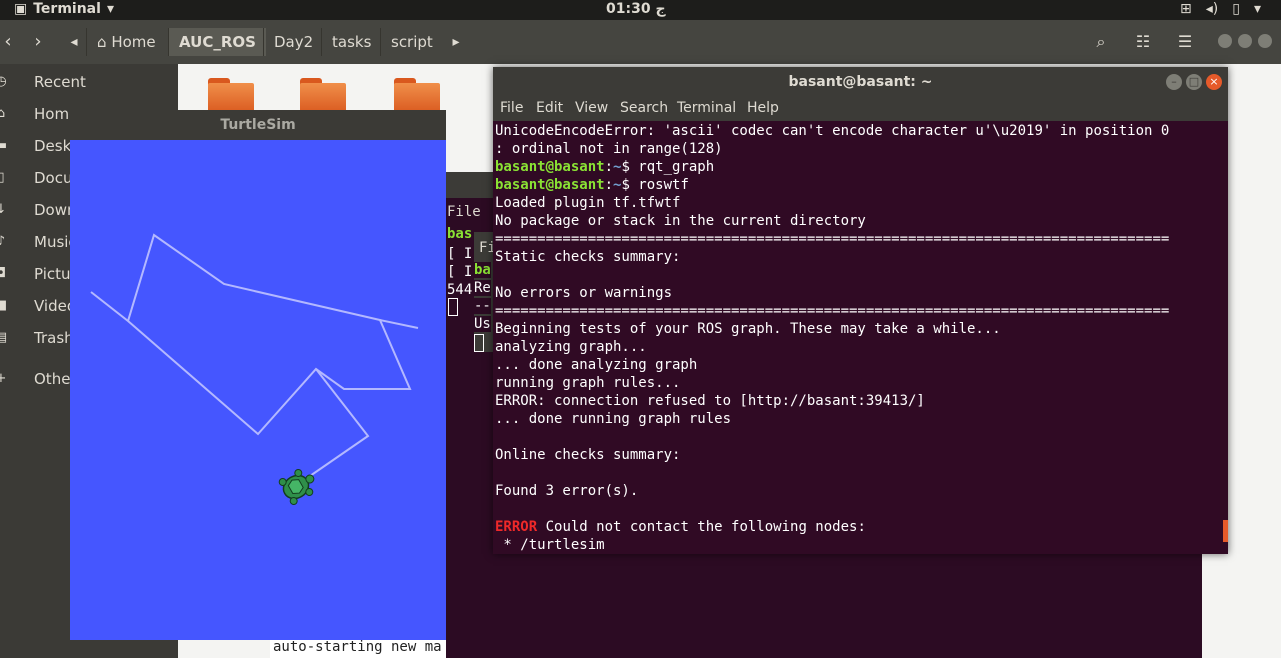 This screenshot has height=658, width=1281. What do you see at coordinates (4, 145) in the screenshot?
I see `desktop-icon: ▬` at bounding box center [4, 145].